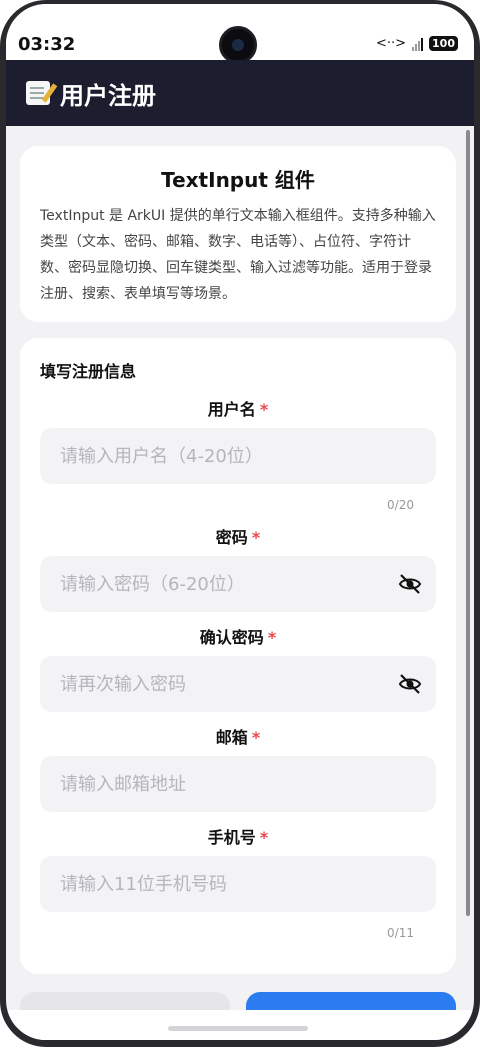  I want to click on username-field-group: 用户名* 0/20, so click(238, 454).